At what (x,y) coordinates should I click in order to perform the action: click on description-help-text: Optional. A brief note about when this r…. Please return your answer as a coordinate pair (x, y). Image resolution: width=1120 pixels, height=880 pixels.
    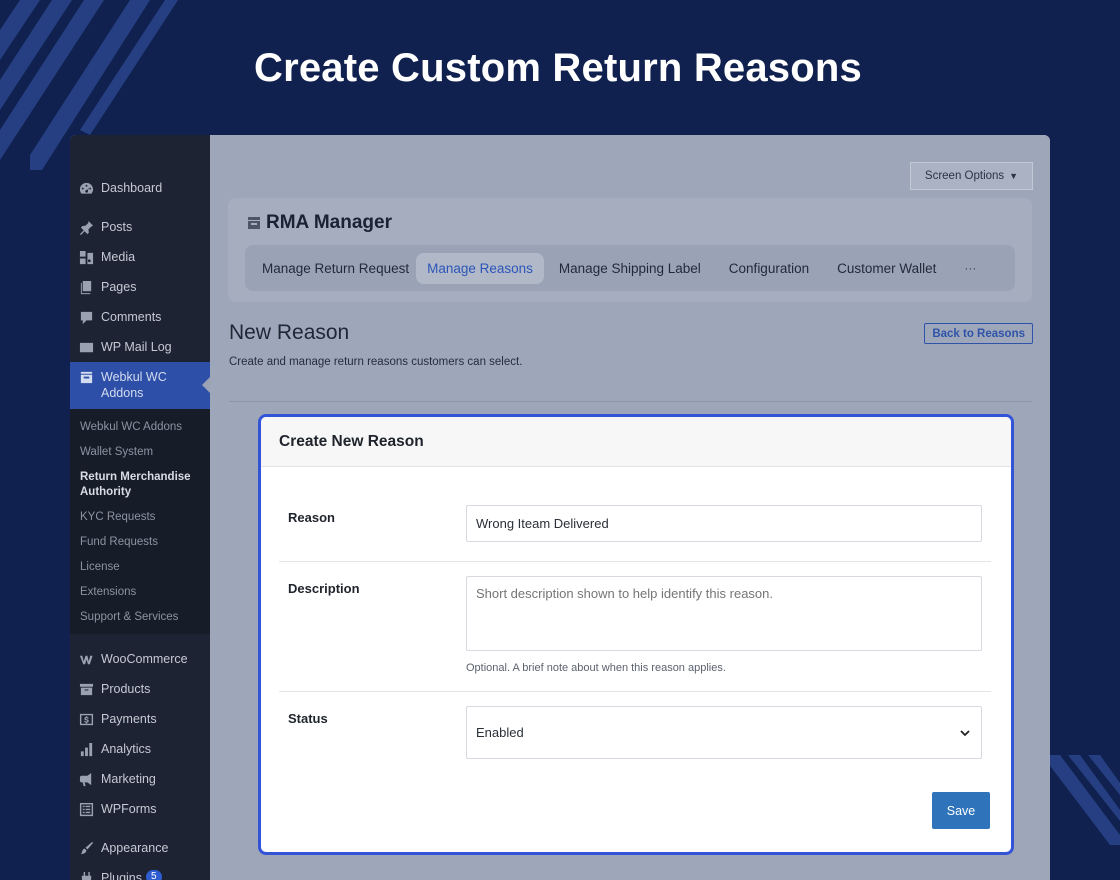
    Looking at the image, I should click on (596, 668).